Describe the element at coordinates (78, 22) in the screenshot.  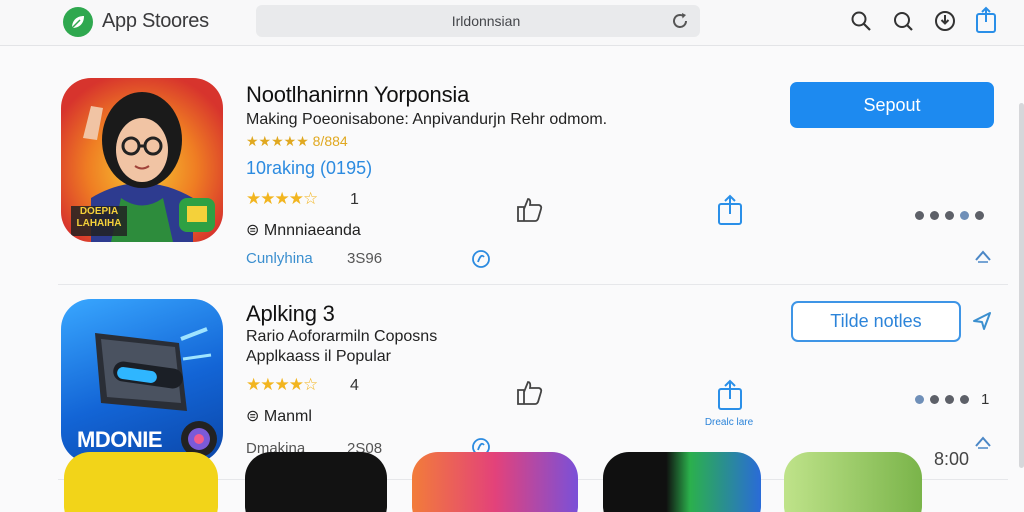
I see `leaf-logo-icon` at that location.